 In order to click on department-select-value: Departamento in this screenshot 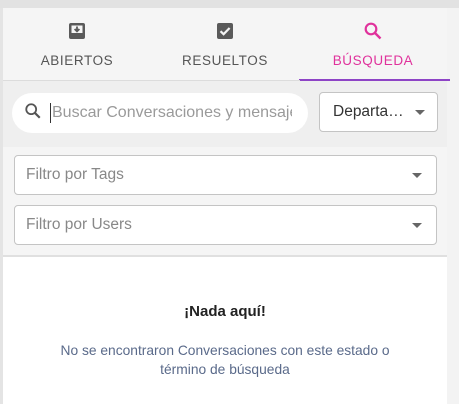, I will do `click(371, 111)`.